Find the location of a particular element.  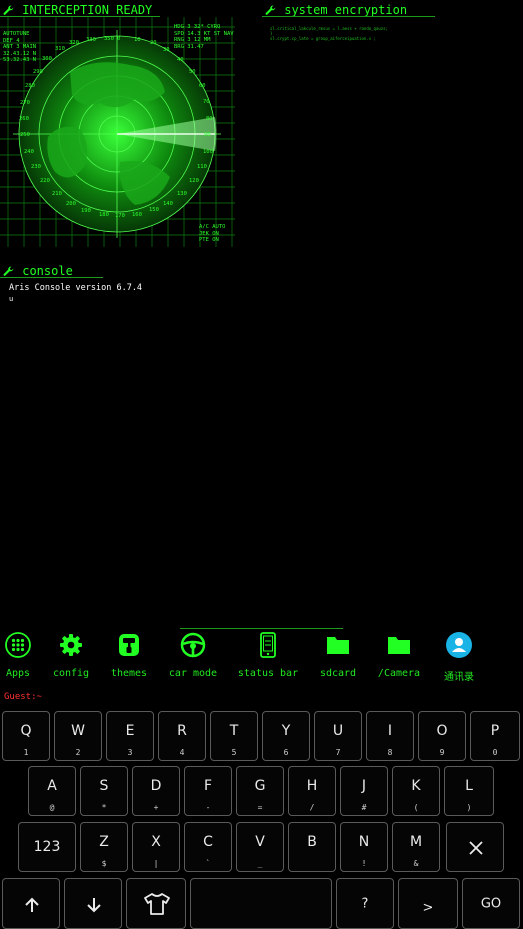

numbers-key: 123 is located at coordinates (47, 847).